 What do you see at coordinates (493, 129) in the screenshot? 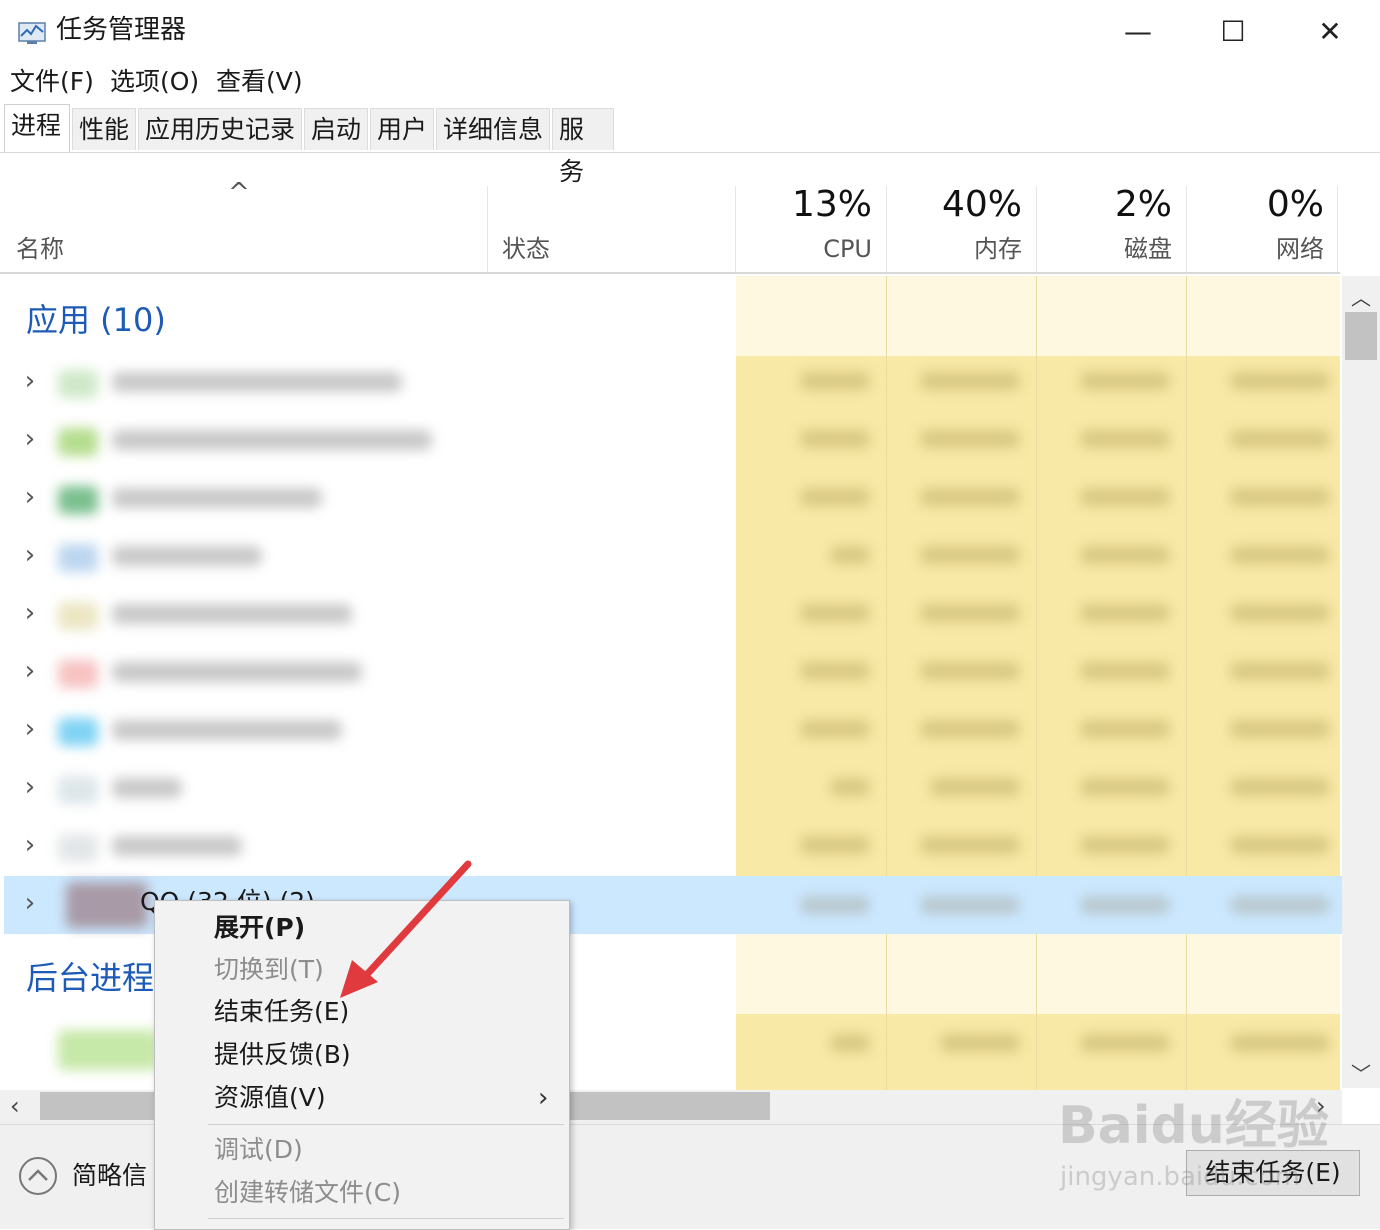
I see `tab-details: 详细信息` at bounding box center [493, 129].